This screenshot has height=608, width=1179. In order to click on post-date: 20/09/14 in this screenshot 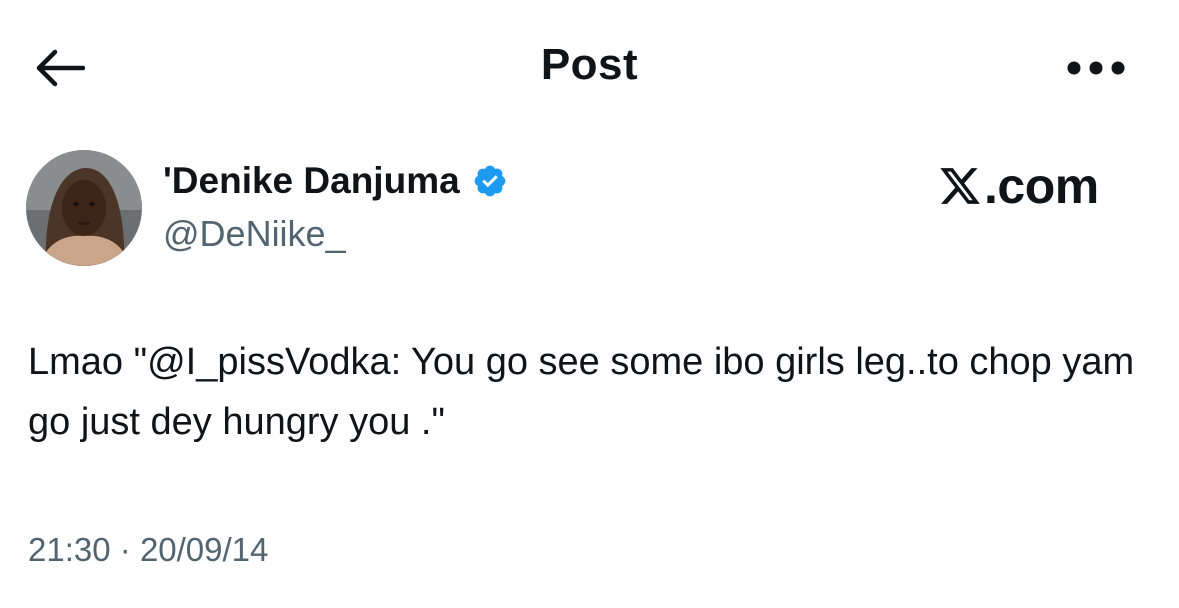, I will do `click(204, 549)`.